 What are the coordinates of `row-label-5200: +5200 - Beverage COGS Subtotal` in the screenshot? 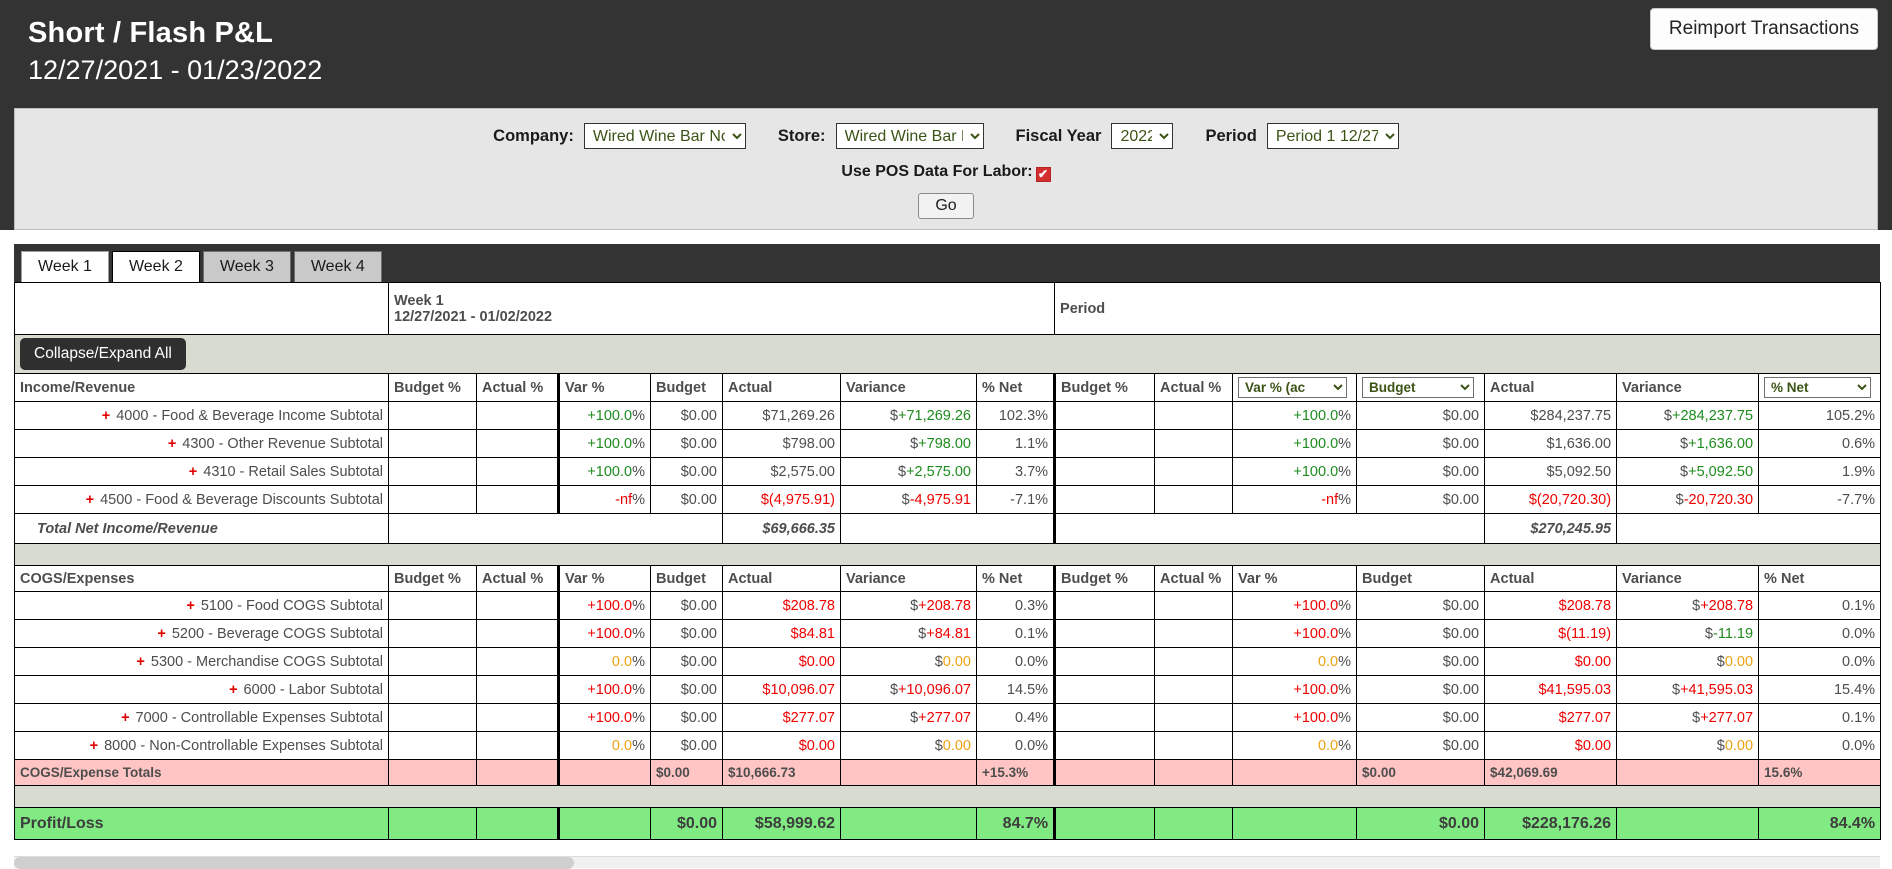 It's located at (202, 634).